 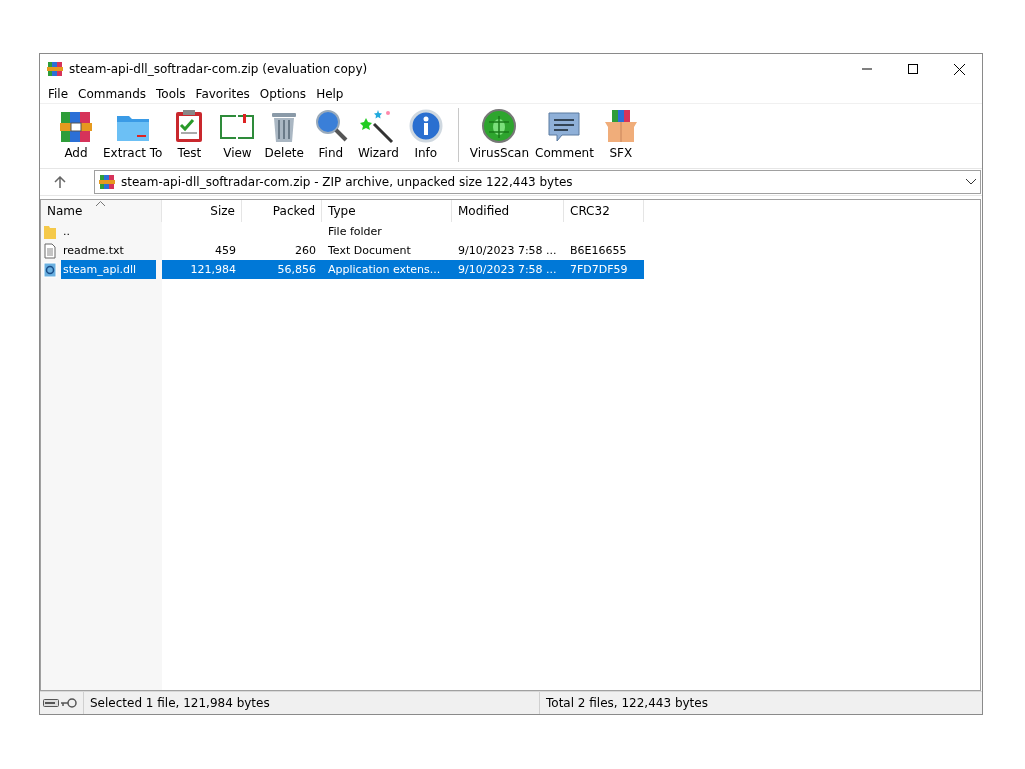 I want to click on box-books-icon, so click(x=620, y=126).